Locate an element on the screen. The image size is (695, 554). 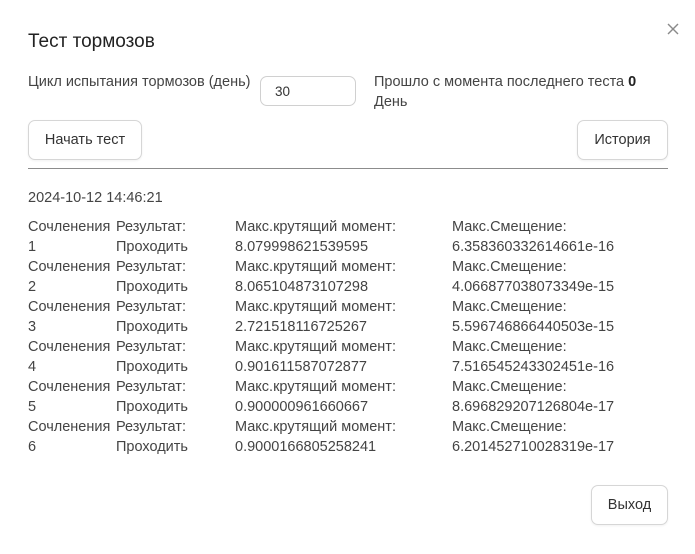
joint-name: Сочленения 4 is located at coordinates (69, 357).